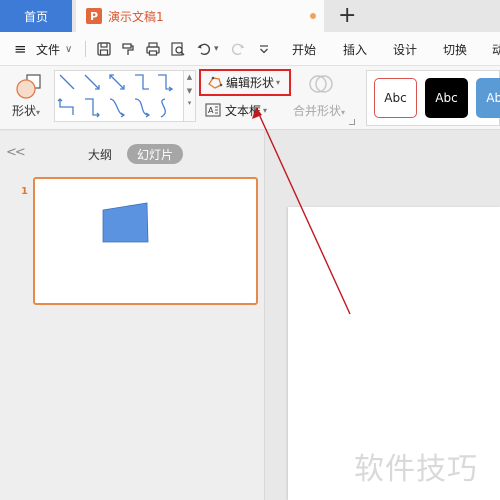  Describe the element at coordinates (20, 49) in the screenshot. I see `hamburger-menu-icon: ≡` at that location.